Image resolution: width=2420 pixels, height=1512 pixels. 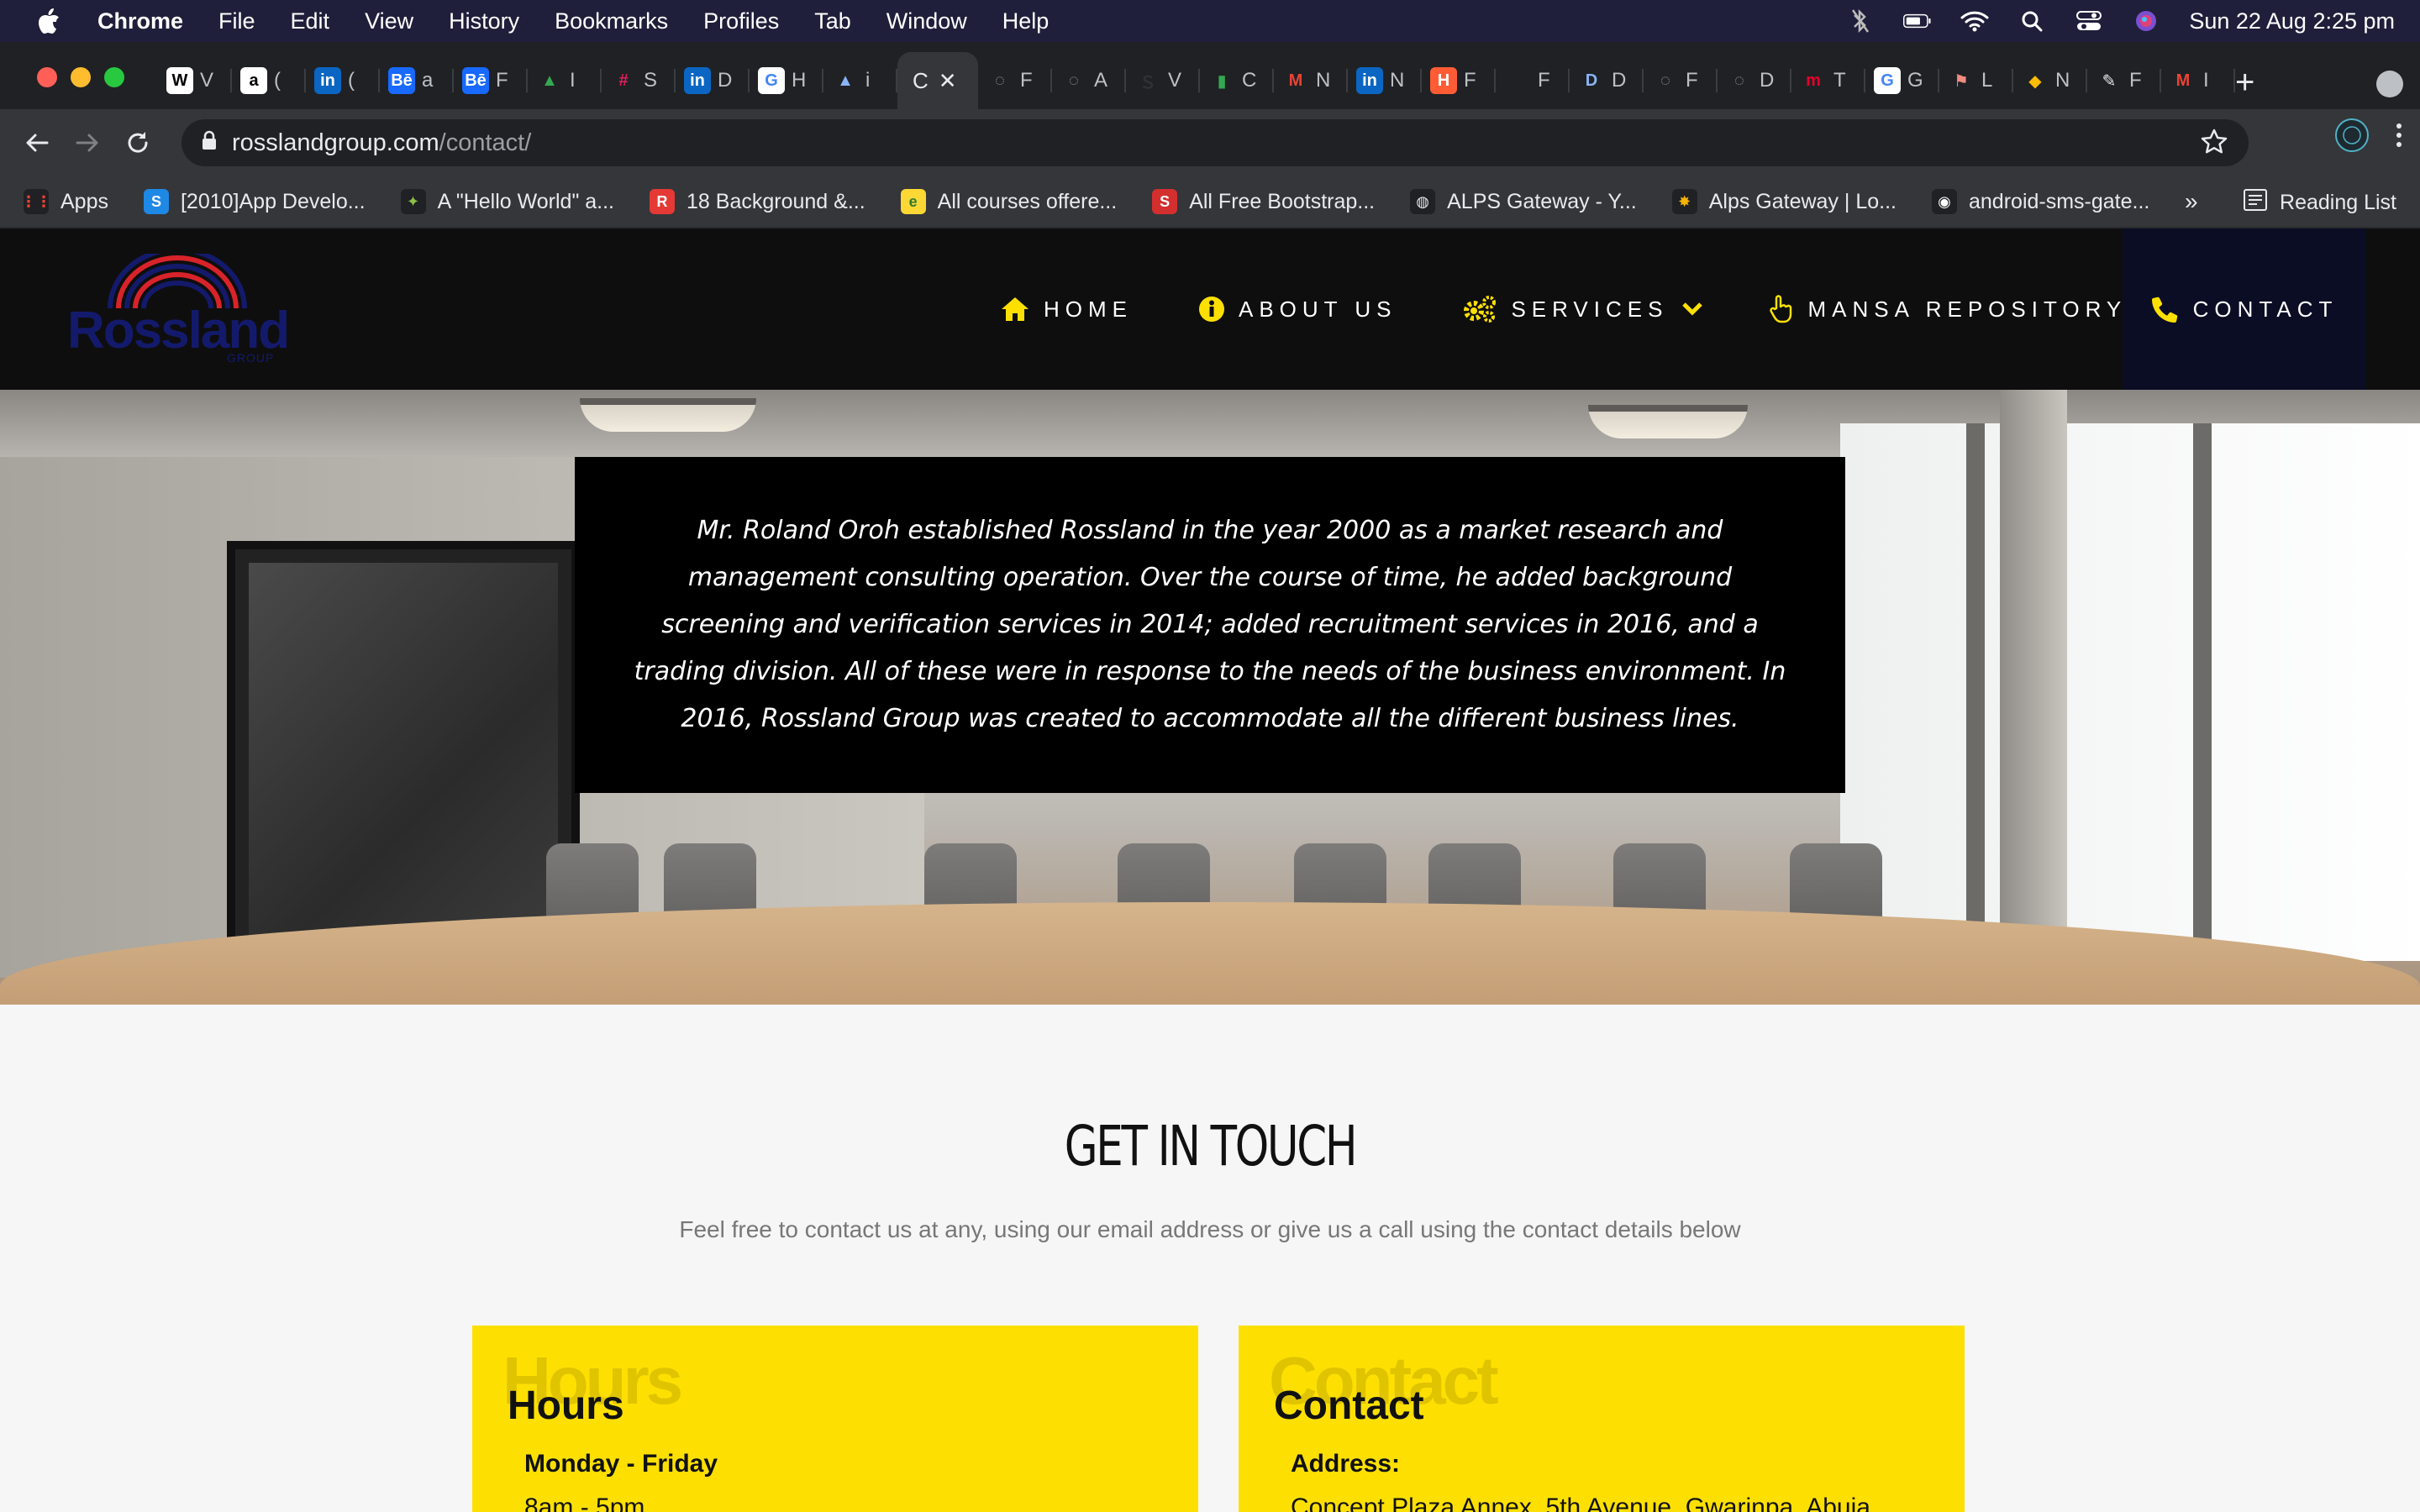 What do you see at coordinates (251, 358) in the screenshot?
I see `logo-subtitle: GROUP` at bounding box center [251, 358].